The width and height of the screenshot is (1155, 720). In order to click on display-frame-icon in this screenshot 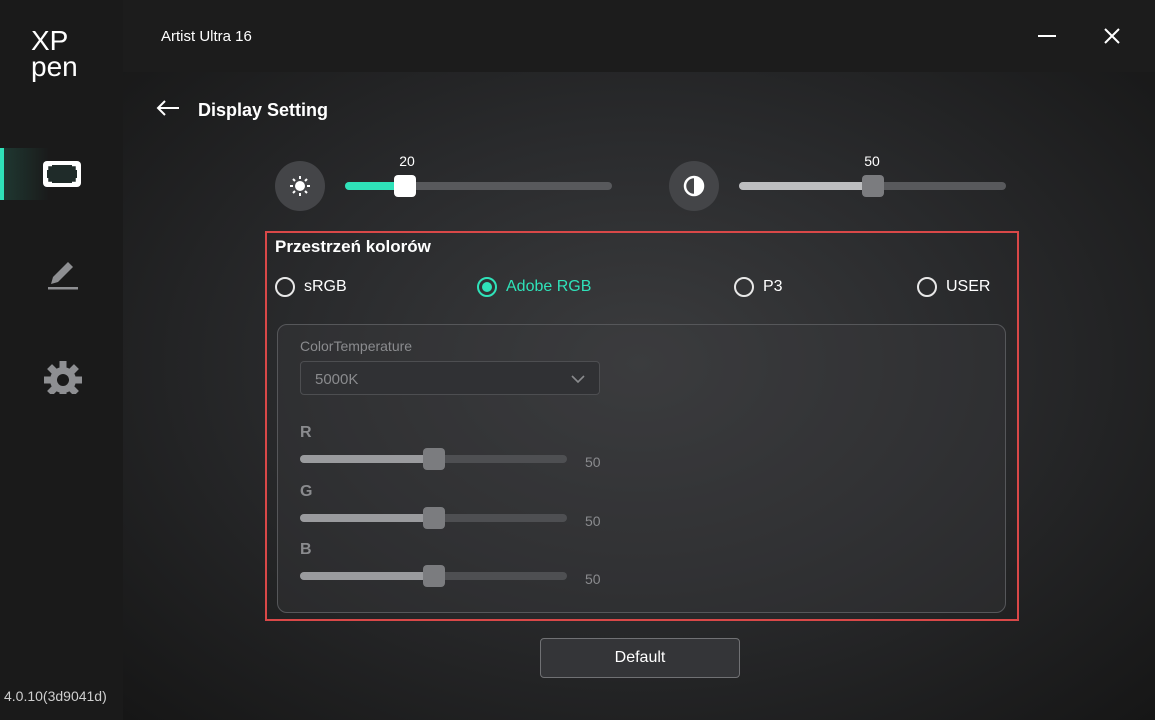, I will do `click(62, 174)`.